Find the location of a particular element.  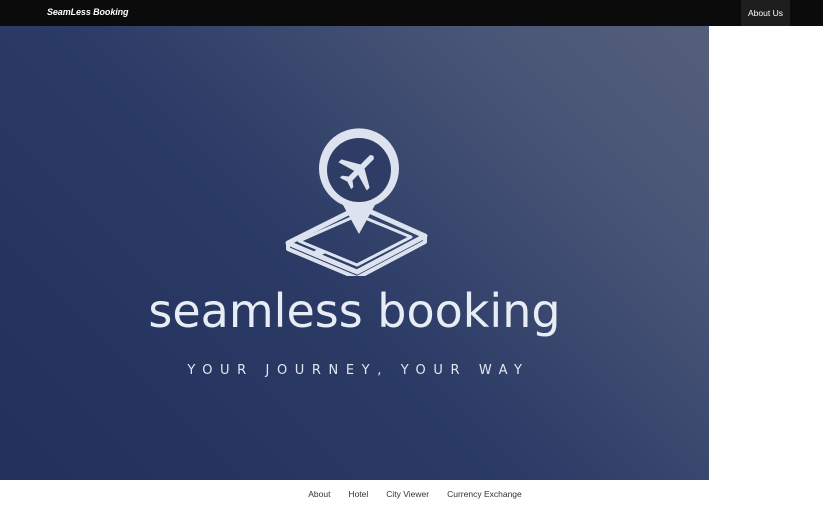

footer-link-city-viewer: City Viewer is located at coordinates (407, 494).